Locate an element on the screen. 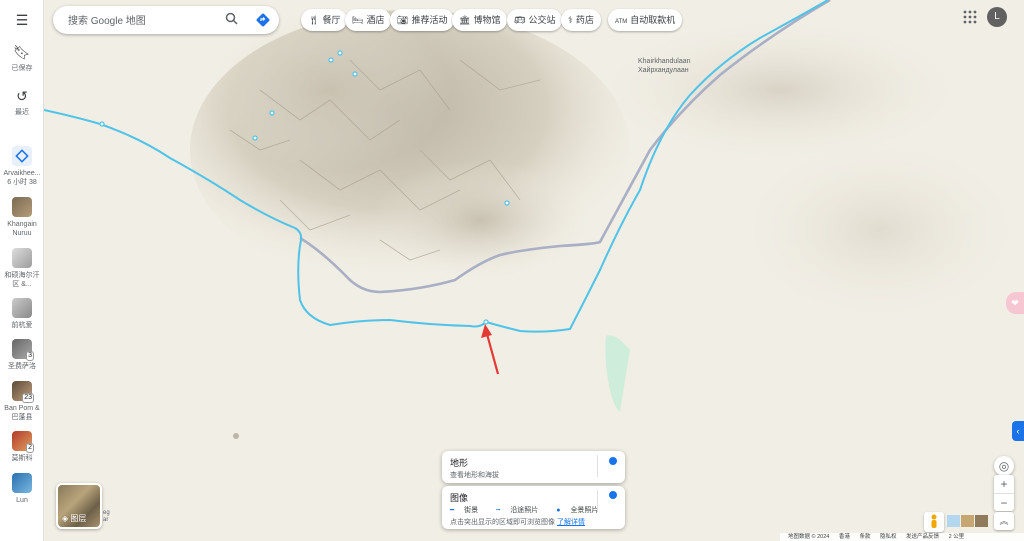 The image size is (1024, 541). place-label: Khairkhandulaan Хайрхандулаан is located at coordinates (664, 66).